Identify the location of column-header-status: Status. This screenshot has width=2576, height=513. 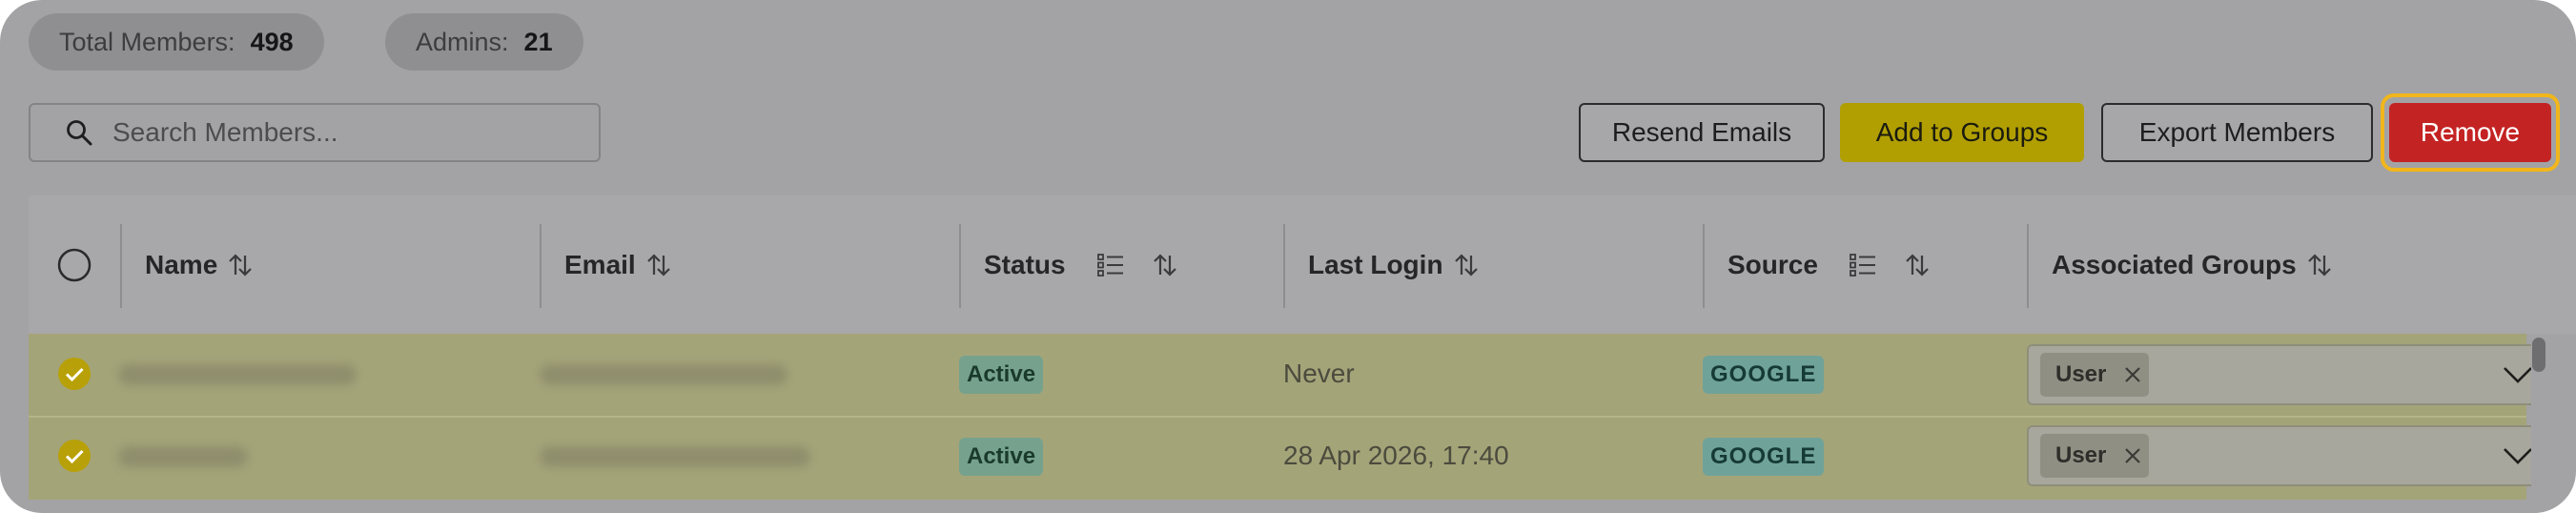
(1081, 264).